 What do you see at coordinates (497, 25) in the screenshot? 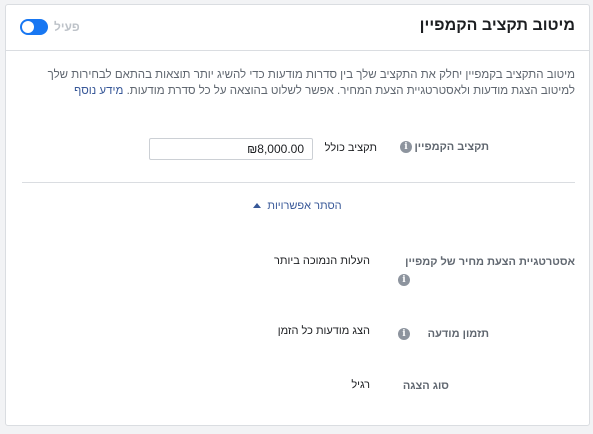
I see `card-title: מיטוב תקציב הקמפיין` at bounding box center [497, 25].